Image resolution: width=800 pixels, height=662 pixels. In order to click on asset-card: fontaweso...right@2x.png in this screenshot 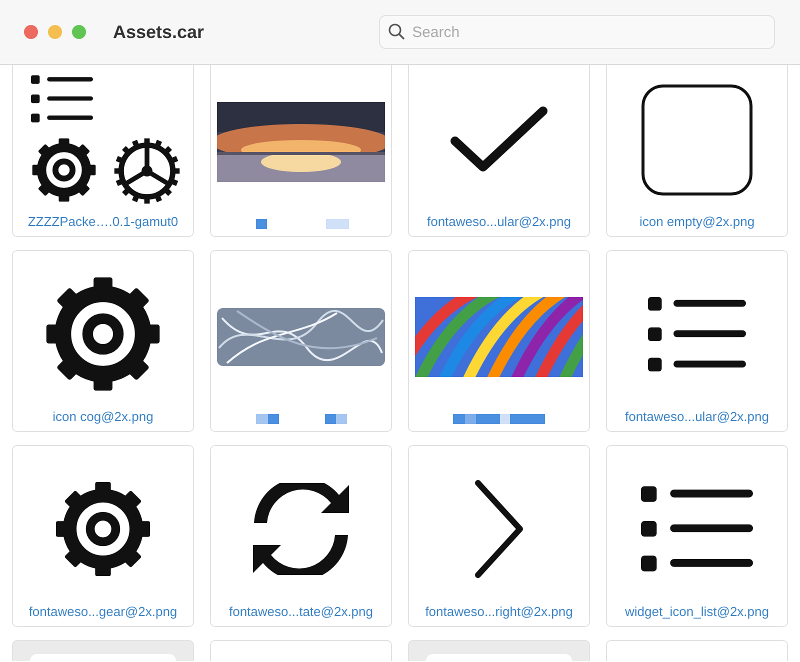, I will do `click(499, 536)`.